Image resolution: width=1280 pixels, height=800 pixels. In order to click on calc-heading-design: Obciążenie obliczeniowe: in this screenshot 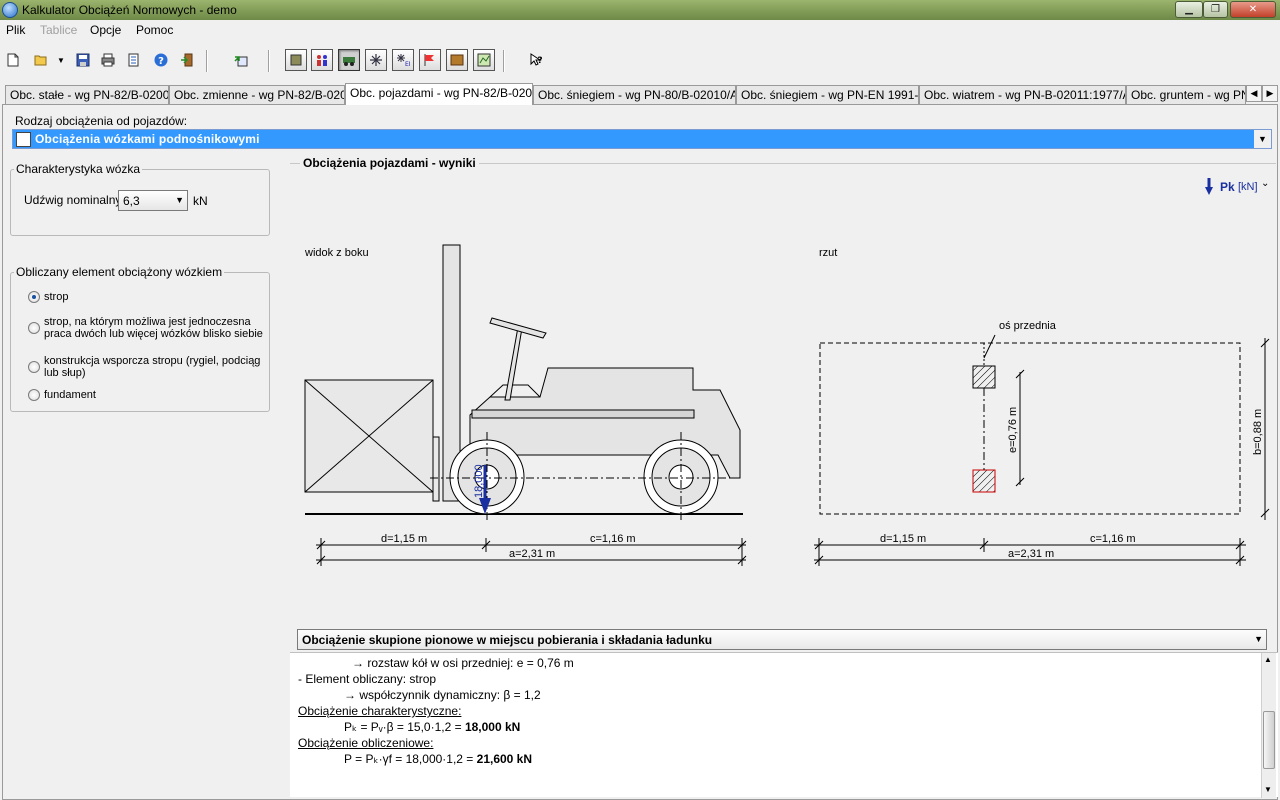, I will do `click(366, 743)`.